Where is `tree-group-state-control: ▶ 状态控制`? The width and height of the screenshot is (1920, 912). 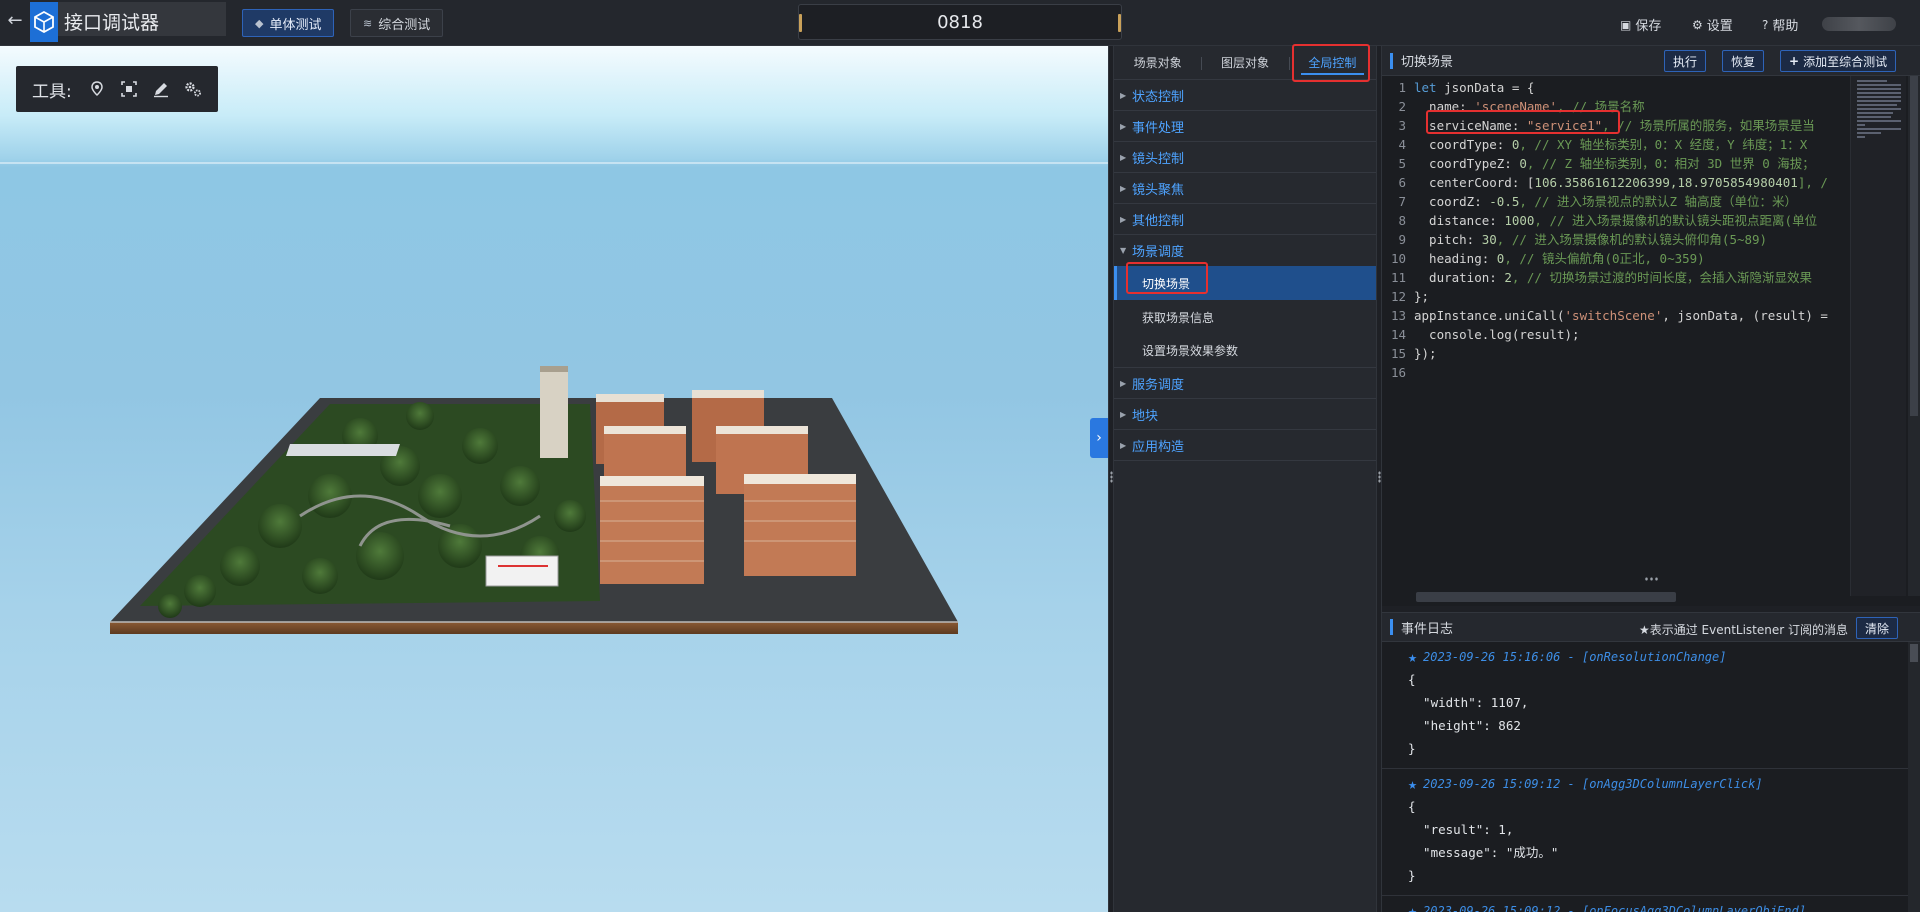 tree-group-state-control: ▶ 状态控制 is located at coordinates (1245, 95).